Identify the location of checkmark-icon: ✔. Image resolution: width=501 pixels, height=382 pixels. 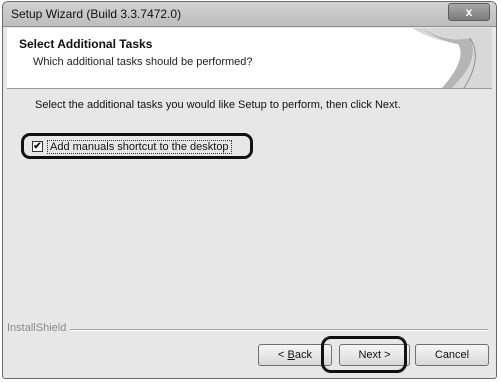
(37, 146).